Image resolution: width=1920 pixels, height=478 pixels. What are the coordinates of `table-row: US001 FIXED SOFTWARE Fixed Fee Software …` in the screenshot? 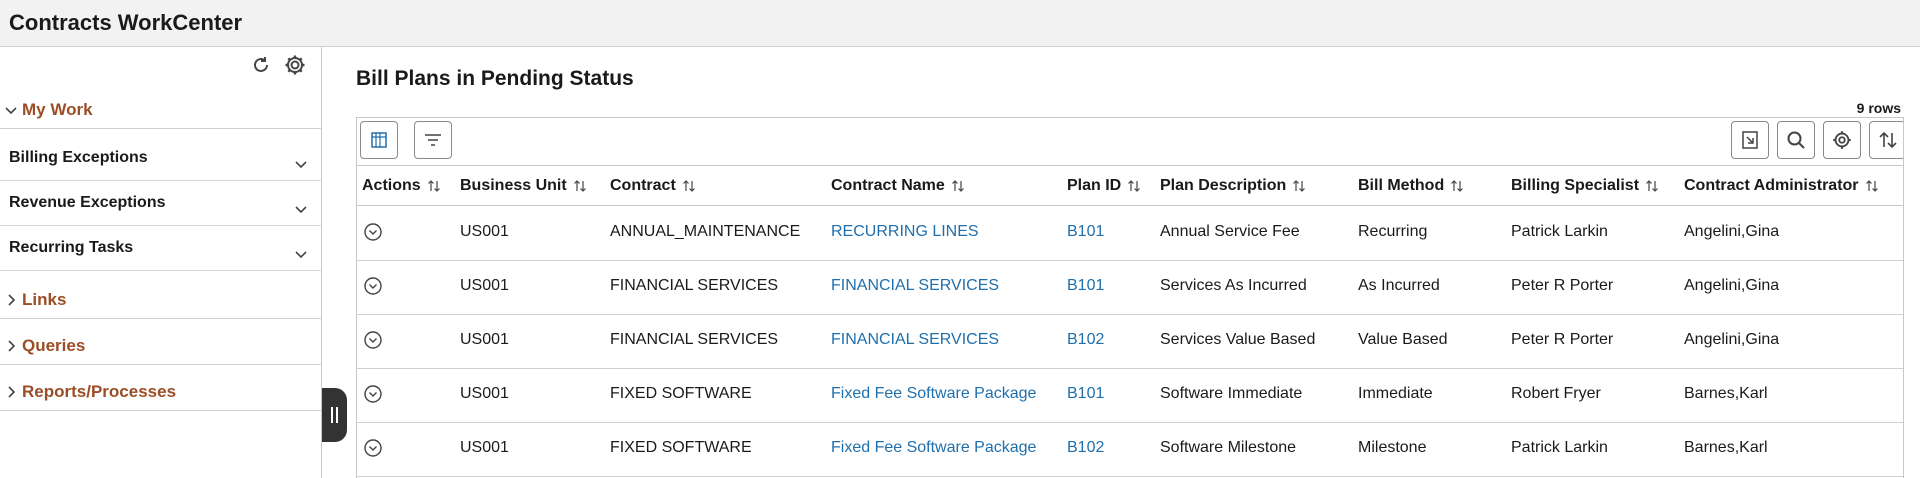 It's located at (1130, 450).